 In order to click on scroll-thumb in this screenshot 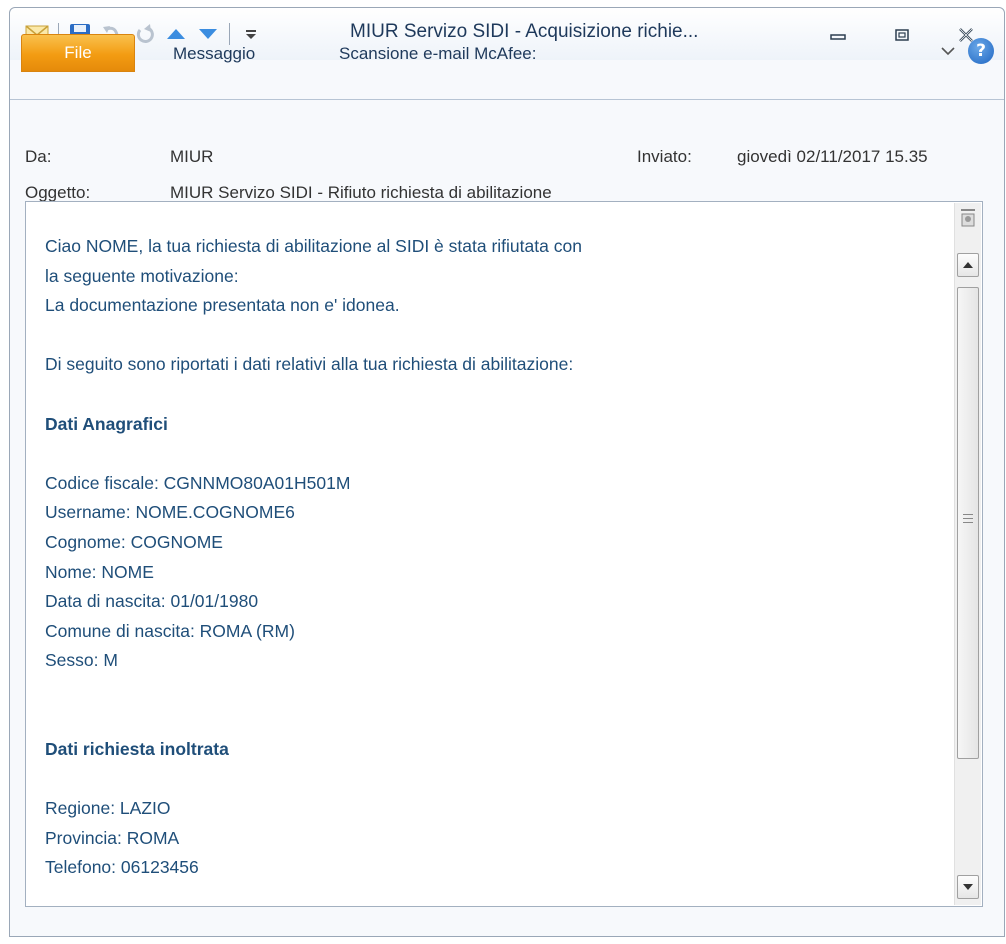, I will do `click(968, 523)`.